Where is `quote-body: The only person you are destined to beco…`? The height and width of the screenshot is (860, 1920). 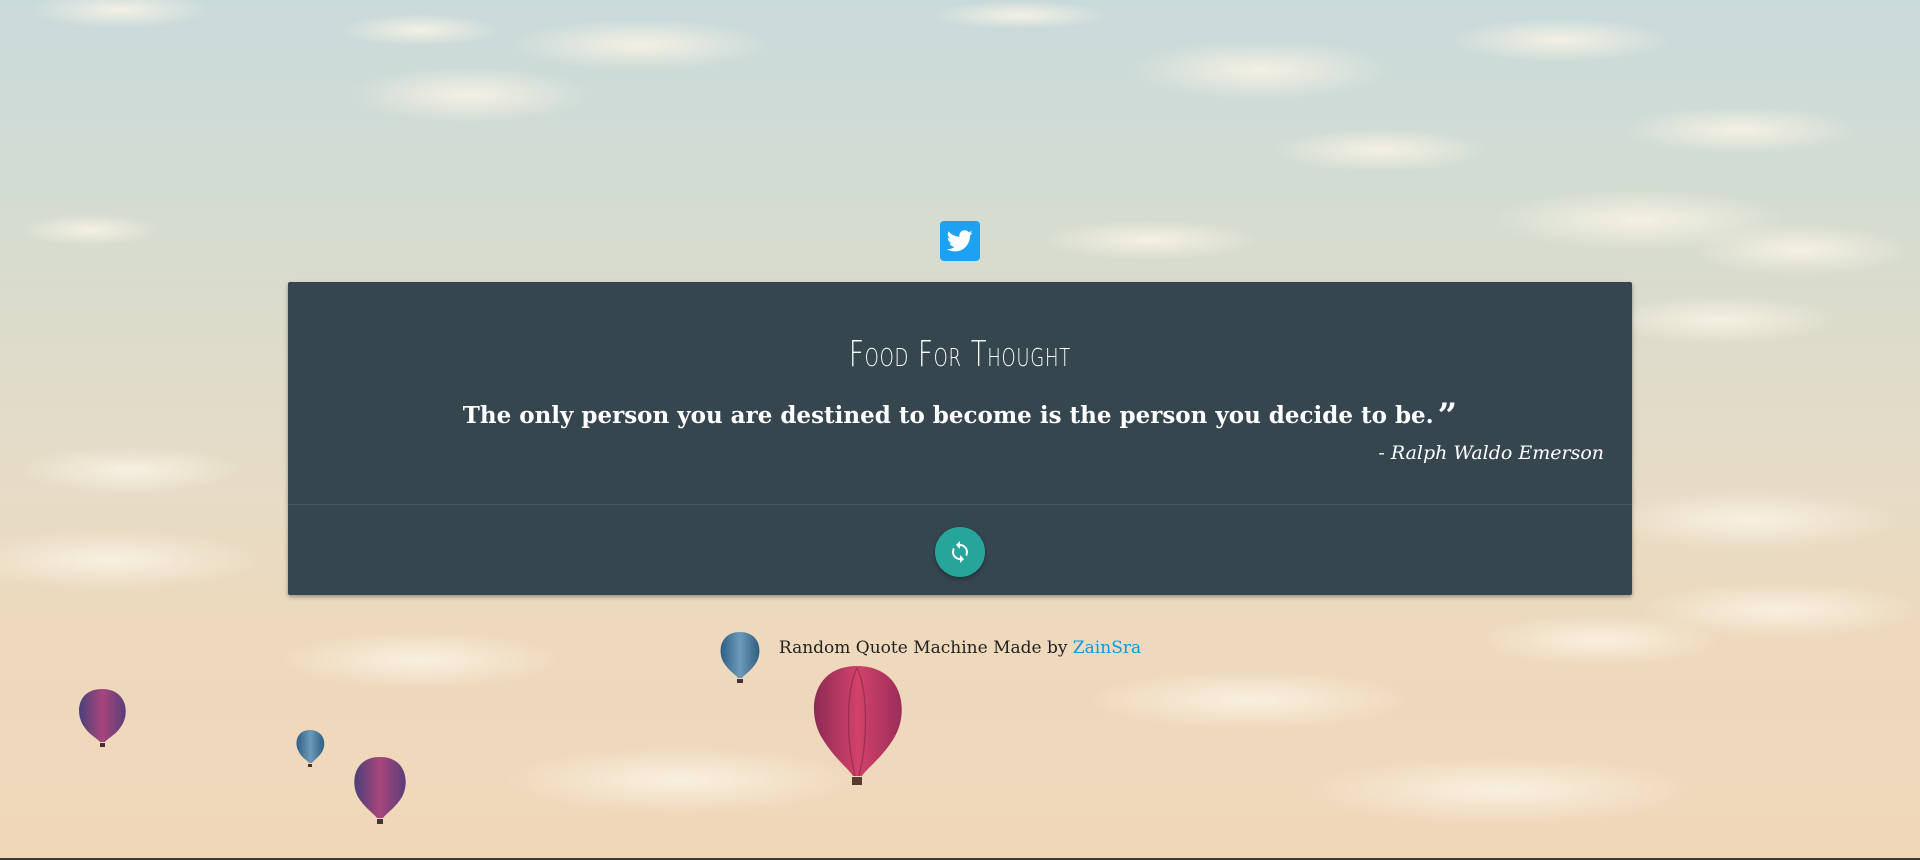 quote-body: The only person you are destined to beco… is located at coordinates (948, 415).